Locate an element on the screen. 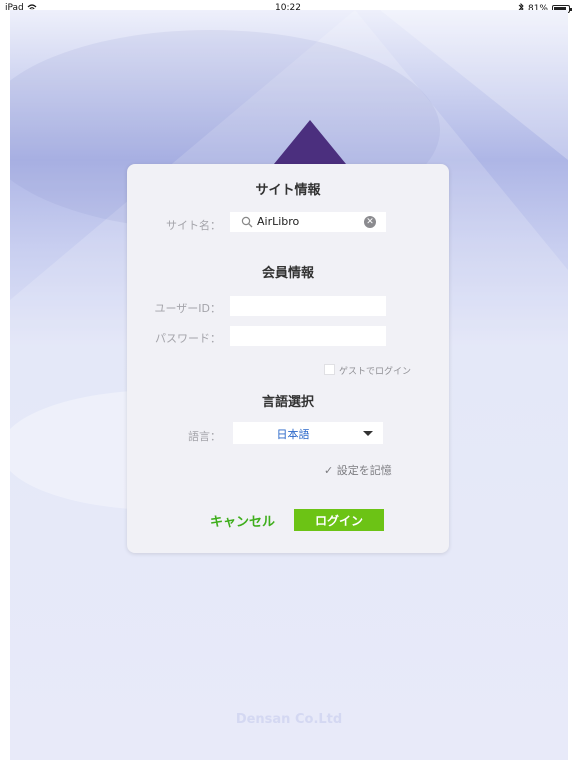 The image size is (576, 768). language-value: 日本語 is located at coordinates (293, 434).